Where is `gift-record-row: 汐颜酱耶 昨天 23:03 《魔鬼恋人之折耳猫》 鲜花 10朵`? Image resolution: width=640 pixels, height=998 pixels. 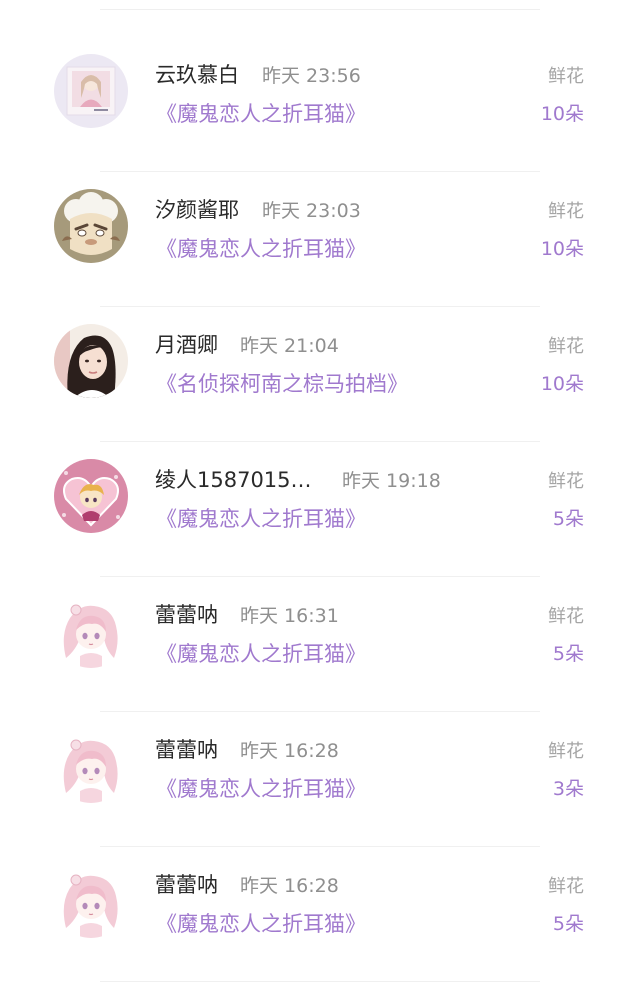
gift-record-row: 汐颜酱耶 昨天 23:03 《魔鬼恋人之折耳猫》 鲜花 10朵 is located at coordinates (320, 239).